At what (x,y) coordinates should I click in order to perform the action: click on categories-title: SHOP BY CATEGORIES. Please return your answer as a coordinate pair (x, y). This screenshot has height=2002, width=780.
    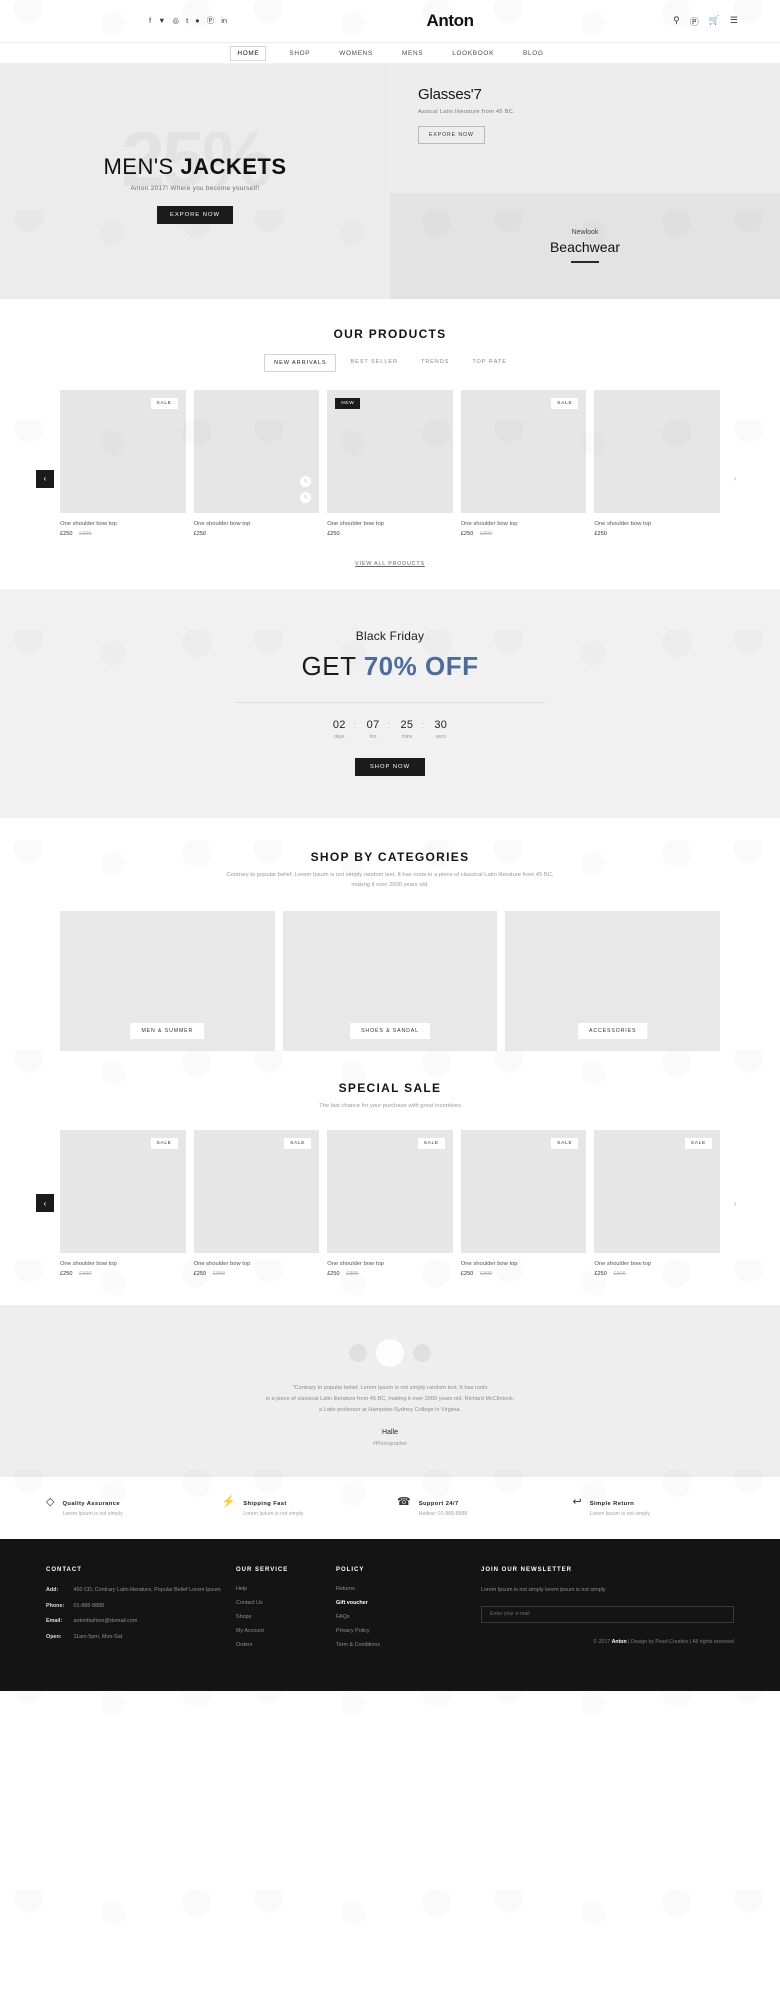
    Looking at the image, I should click on (390, 857).